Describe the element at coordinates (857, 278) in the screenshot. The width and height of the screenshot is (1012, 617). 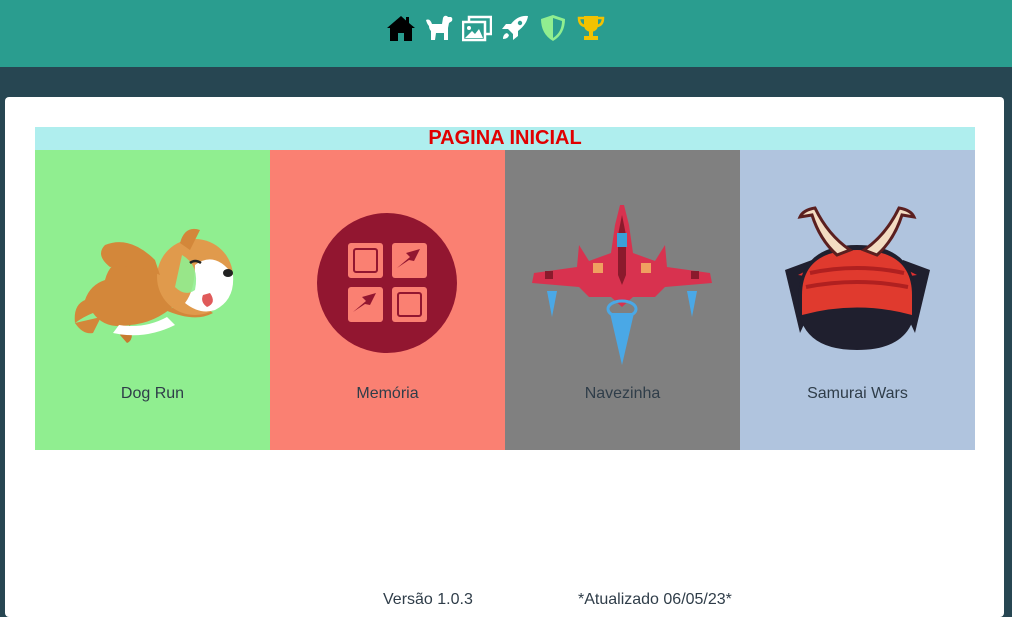
I see `samurai-wars-image` at that location.